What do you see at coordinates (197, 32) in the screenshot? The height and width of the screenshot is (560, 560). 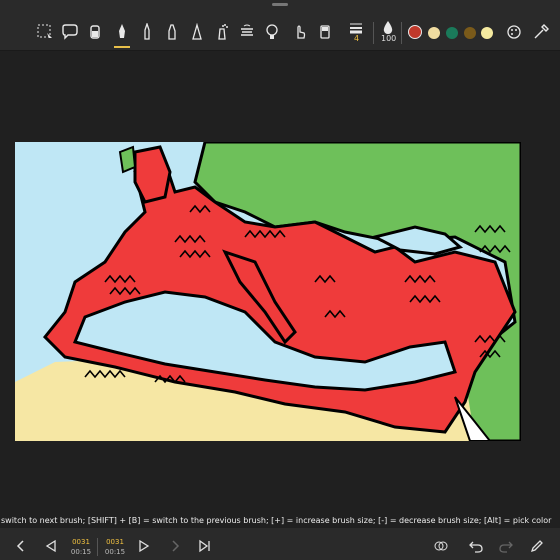 I see `calligraphy-pen-icon` at bounding box center [197, 32].